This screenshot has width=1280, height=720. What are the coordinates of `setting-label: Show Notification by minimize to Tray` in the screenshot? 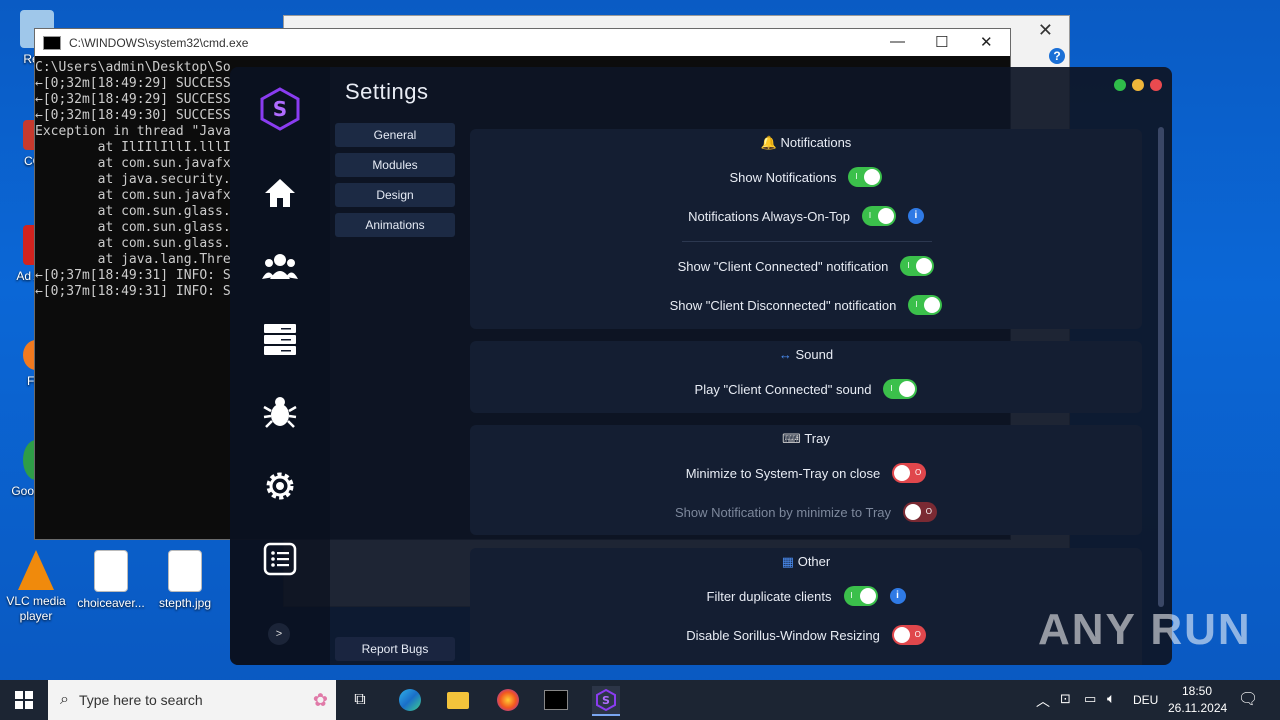 It's located at (783, 512).